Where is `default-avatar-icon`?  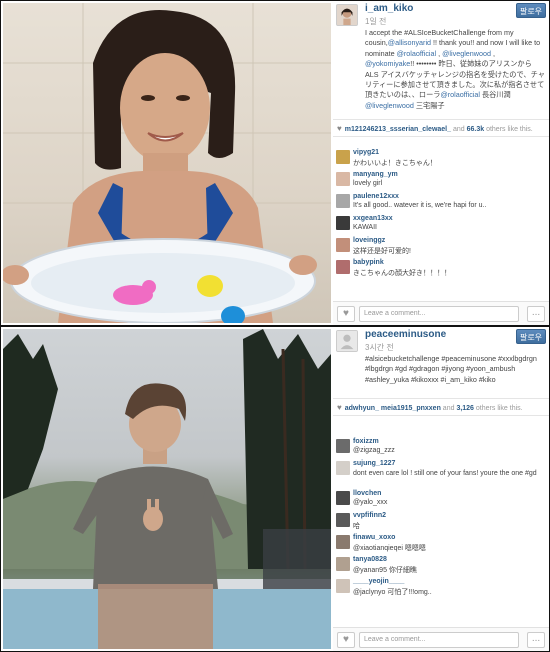
default-avatar-icon is located at coordinates (347, 341).